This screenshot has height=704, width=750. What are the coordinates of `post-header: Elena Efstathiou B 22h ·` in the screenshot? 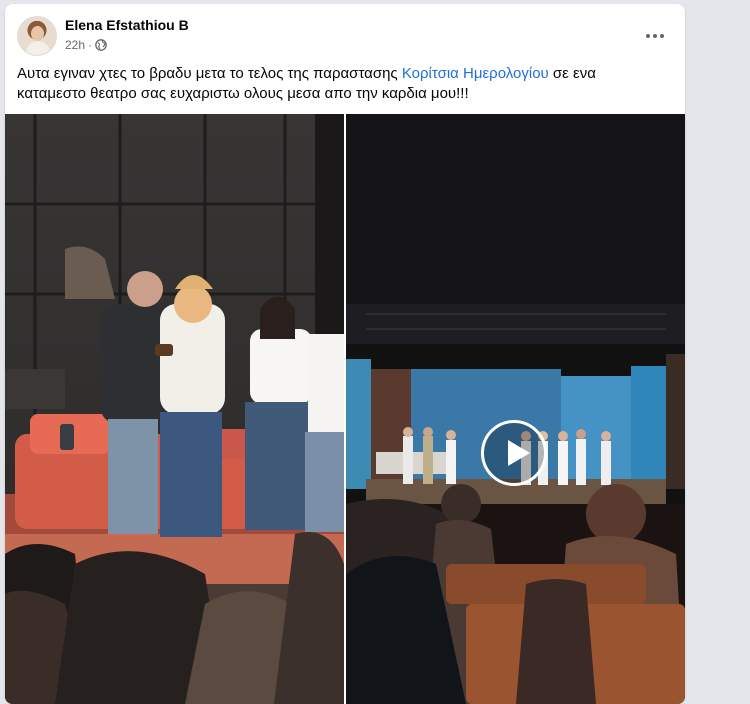 It's located at (345, 36).